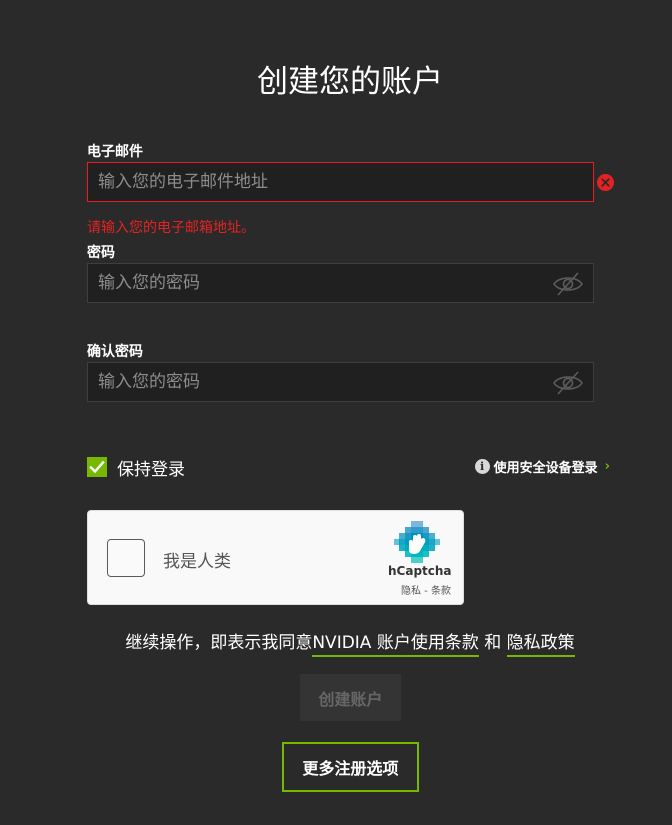 The image size is (672, 825). I want to click on terms-and: 和, so click(492, 643).